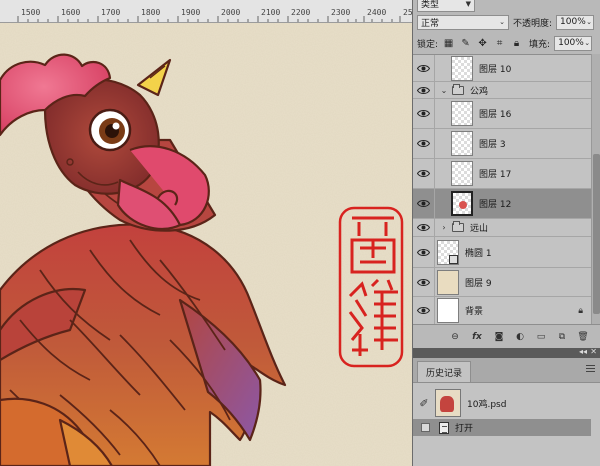 The height and width of the screenshot is (466, 600). What do you see at coordinates (425, 427) in the screenshot?
I see `history-checkbox` at bounding box center [425, 427].